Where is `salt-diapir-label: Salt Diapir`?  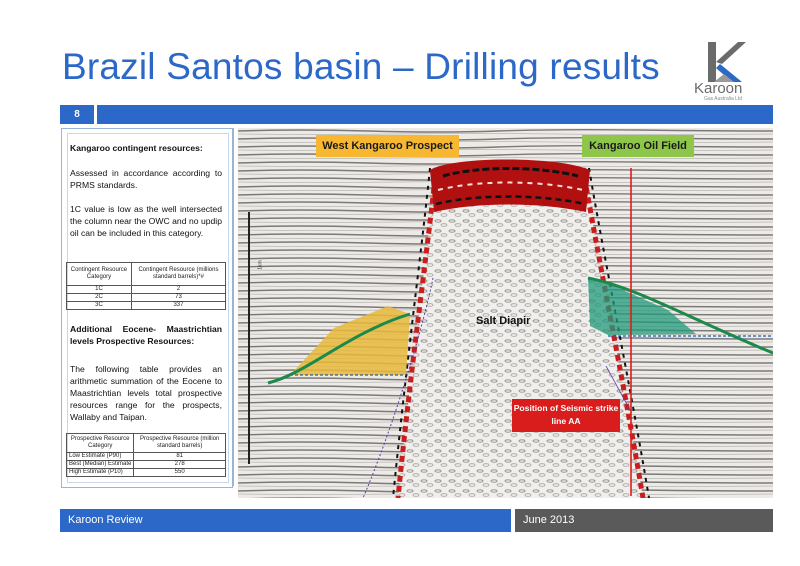 salt-diapir-label: Salt Diapir is located at coordinates (503, 321).